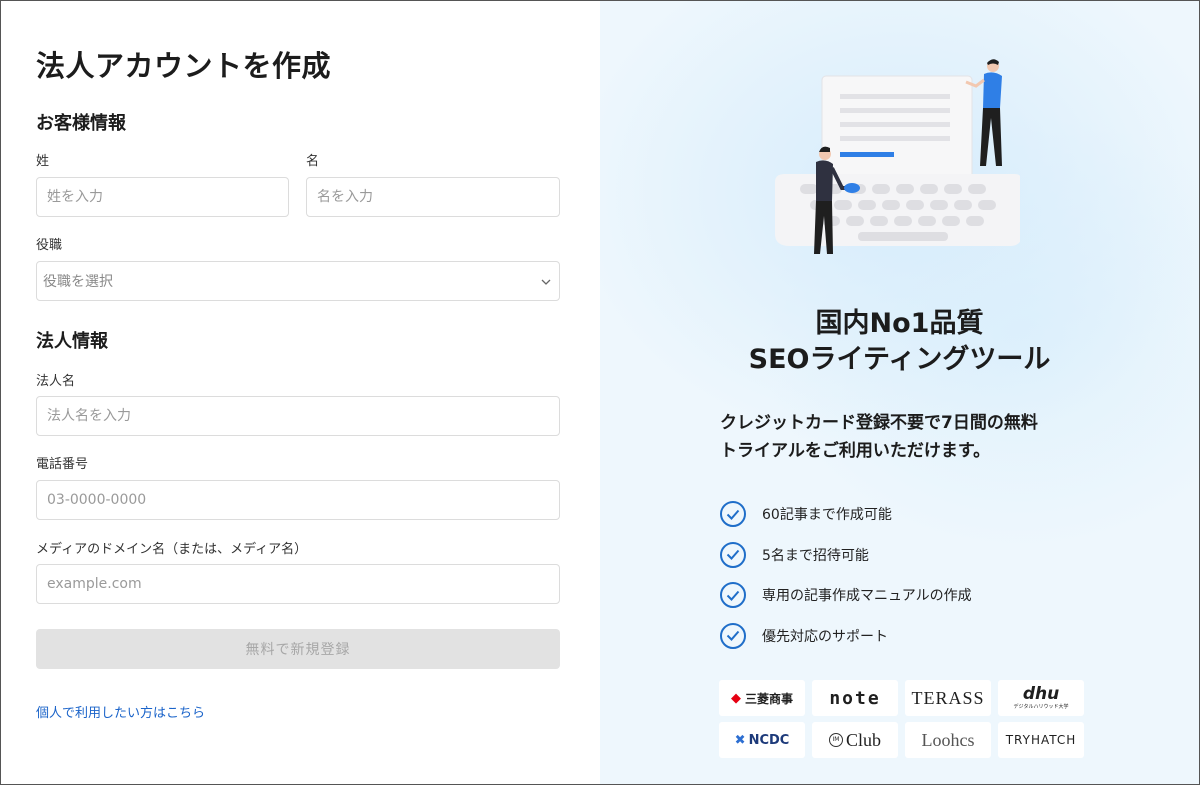 Image resolution: width=1200 pixels, height=785 pixels. I want to click on company-name-input, so click(298, 416).